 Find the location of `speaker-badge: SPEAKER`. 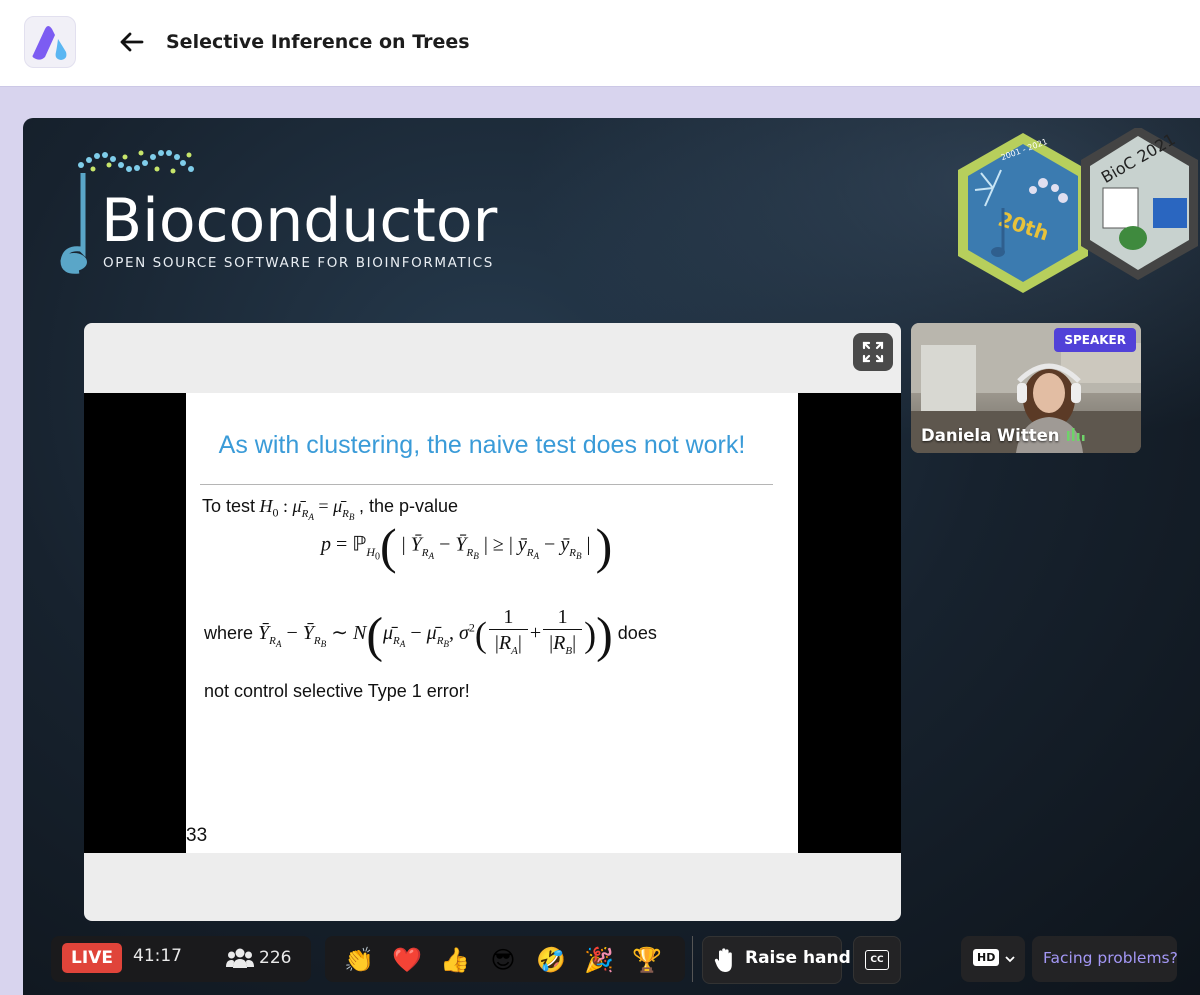

speaker-badge: SPEAKER is located at coordinates (1095, 340).